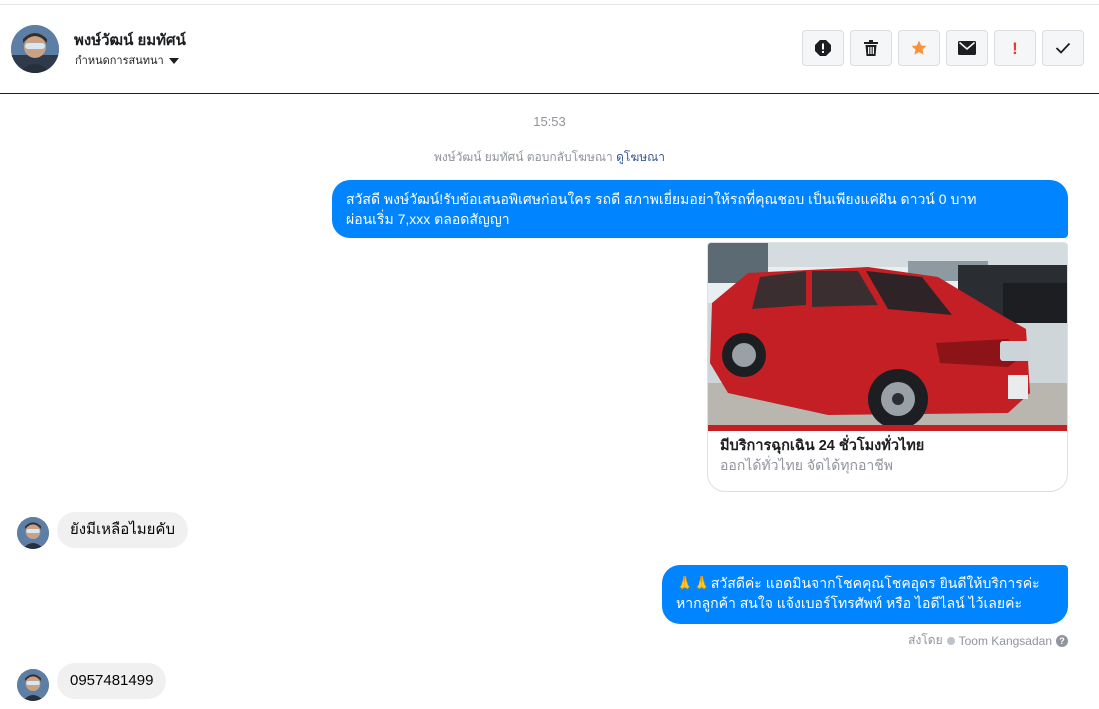 This screenshot has height=709, width=1099. I want to click on contact-name: พงษ์วัฒน์ ยมทัศน์, so click(130, 40).